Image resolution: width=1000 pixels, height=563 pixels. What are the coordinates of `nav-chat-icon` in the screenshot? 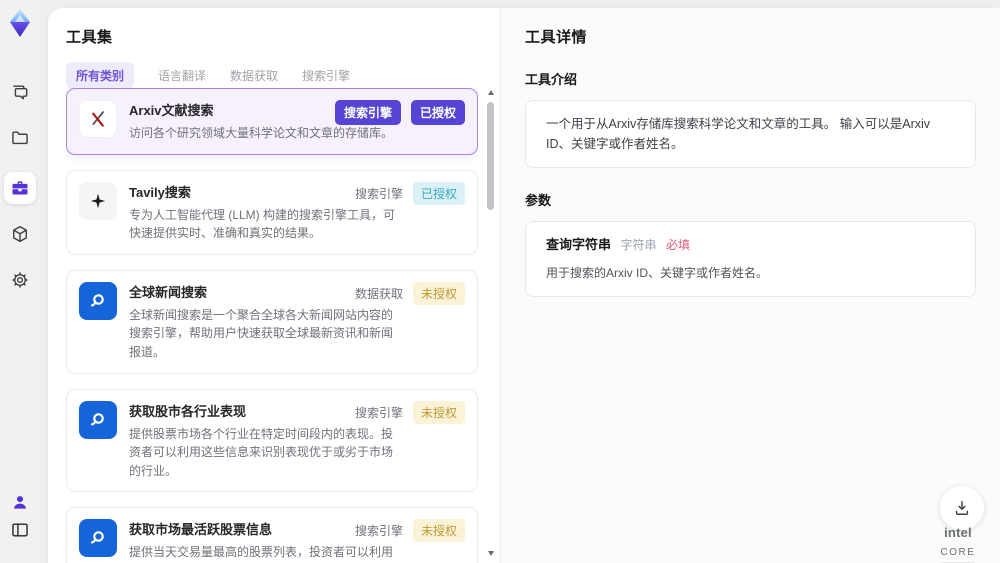 It's located at (20, 92).